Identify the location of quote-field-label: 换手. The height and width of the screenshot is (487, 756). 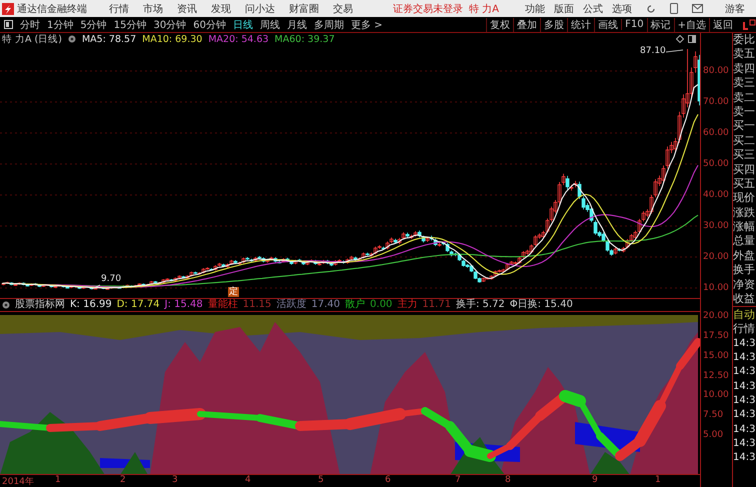
(744, 270).